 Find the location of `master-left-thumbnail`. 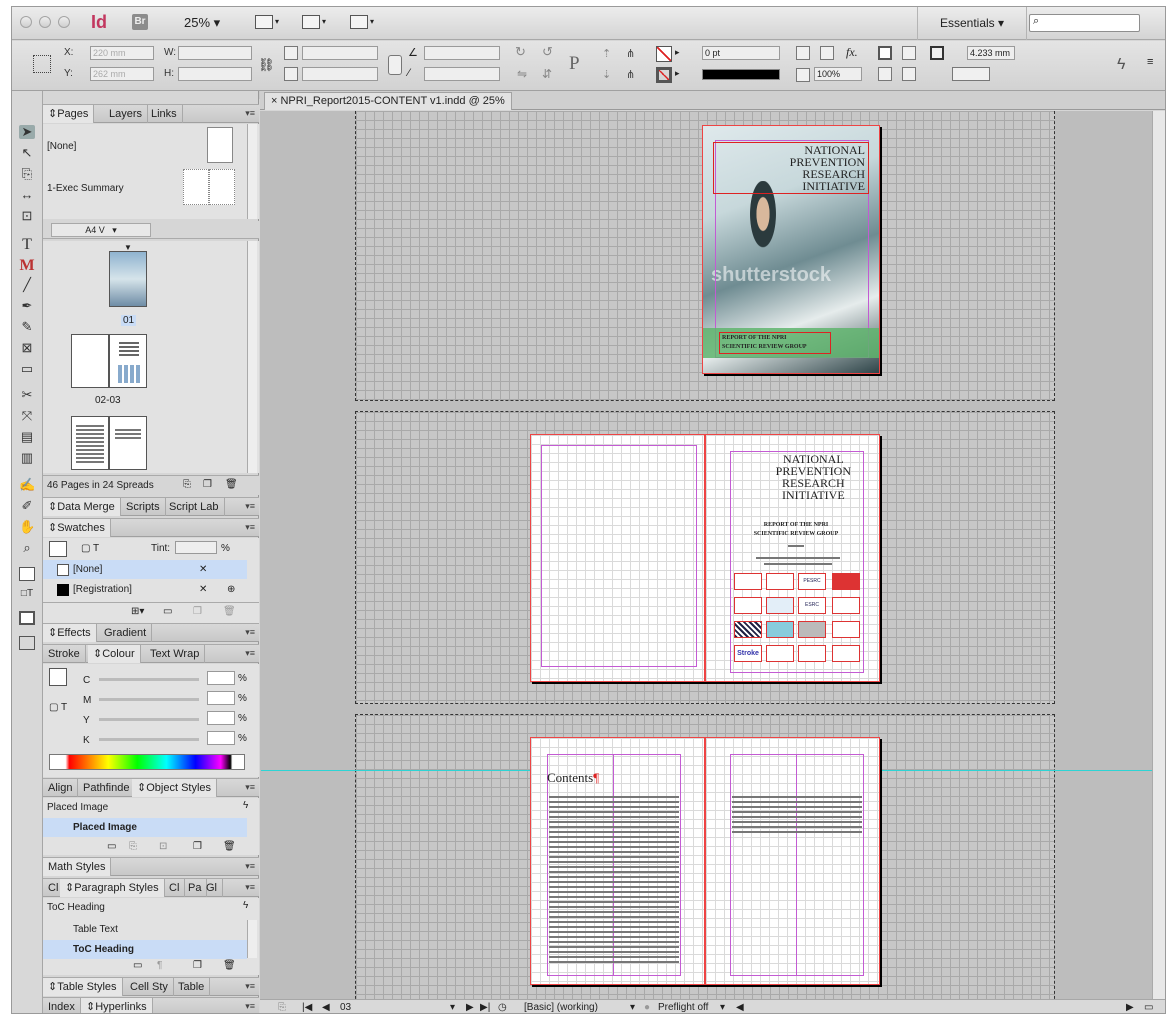

master-left-thumbnail is located at coordinates (196, 187).